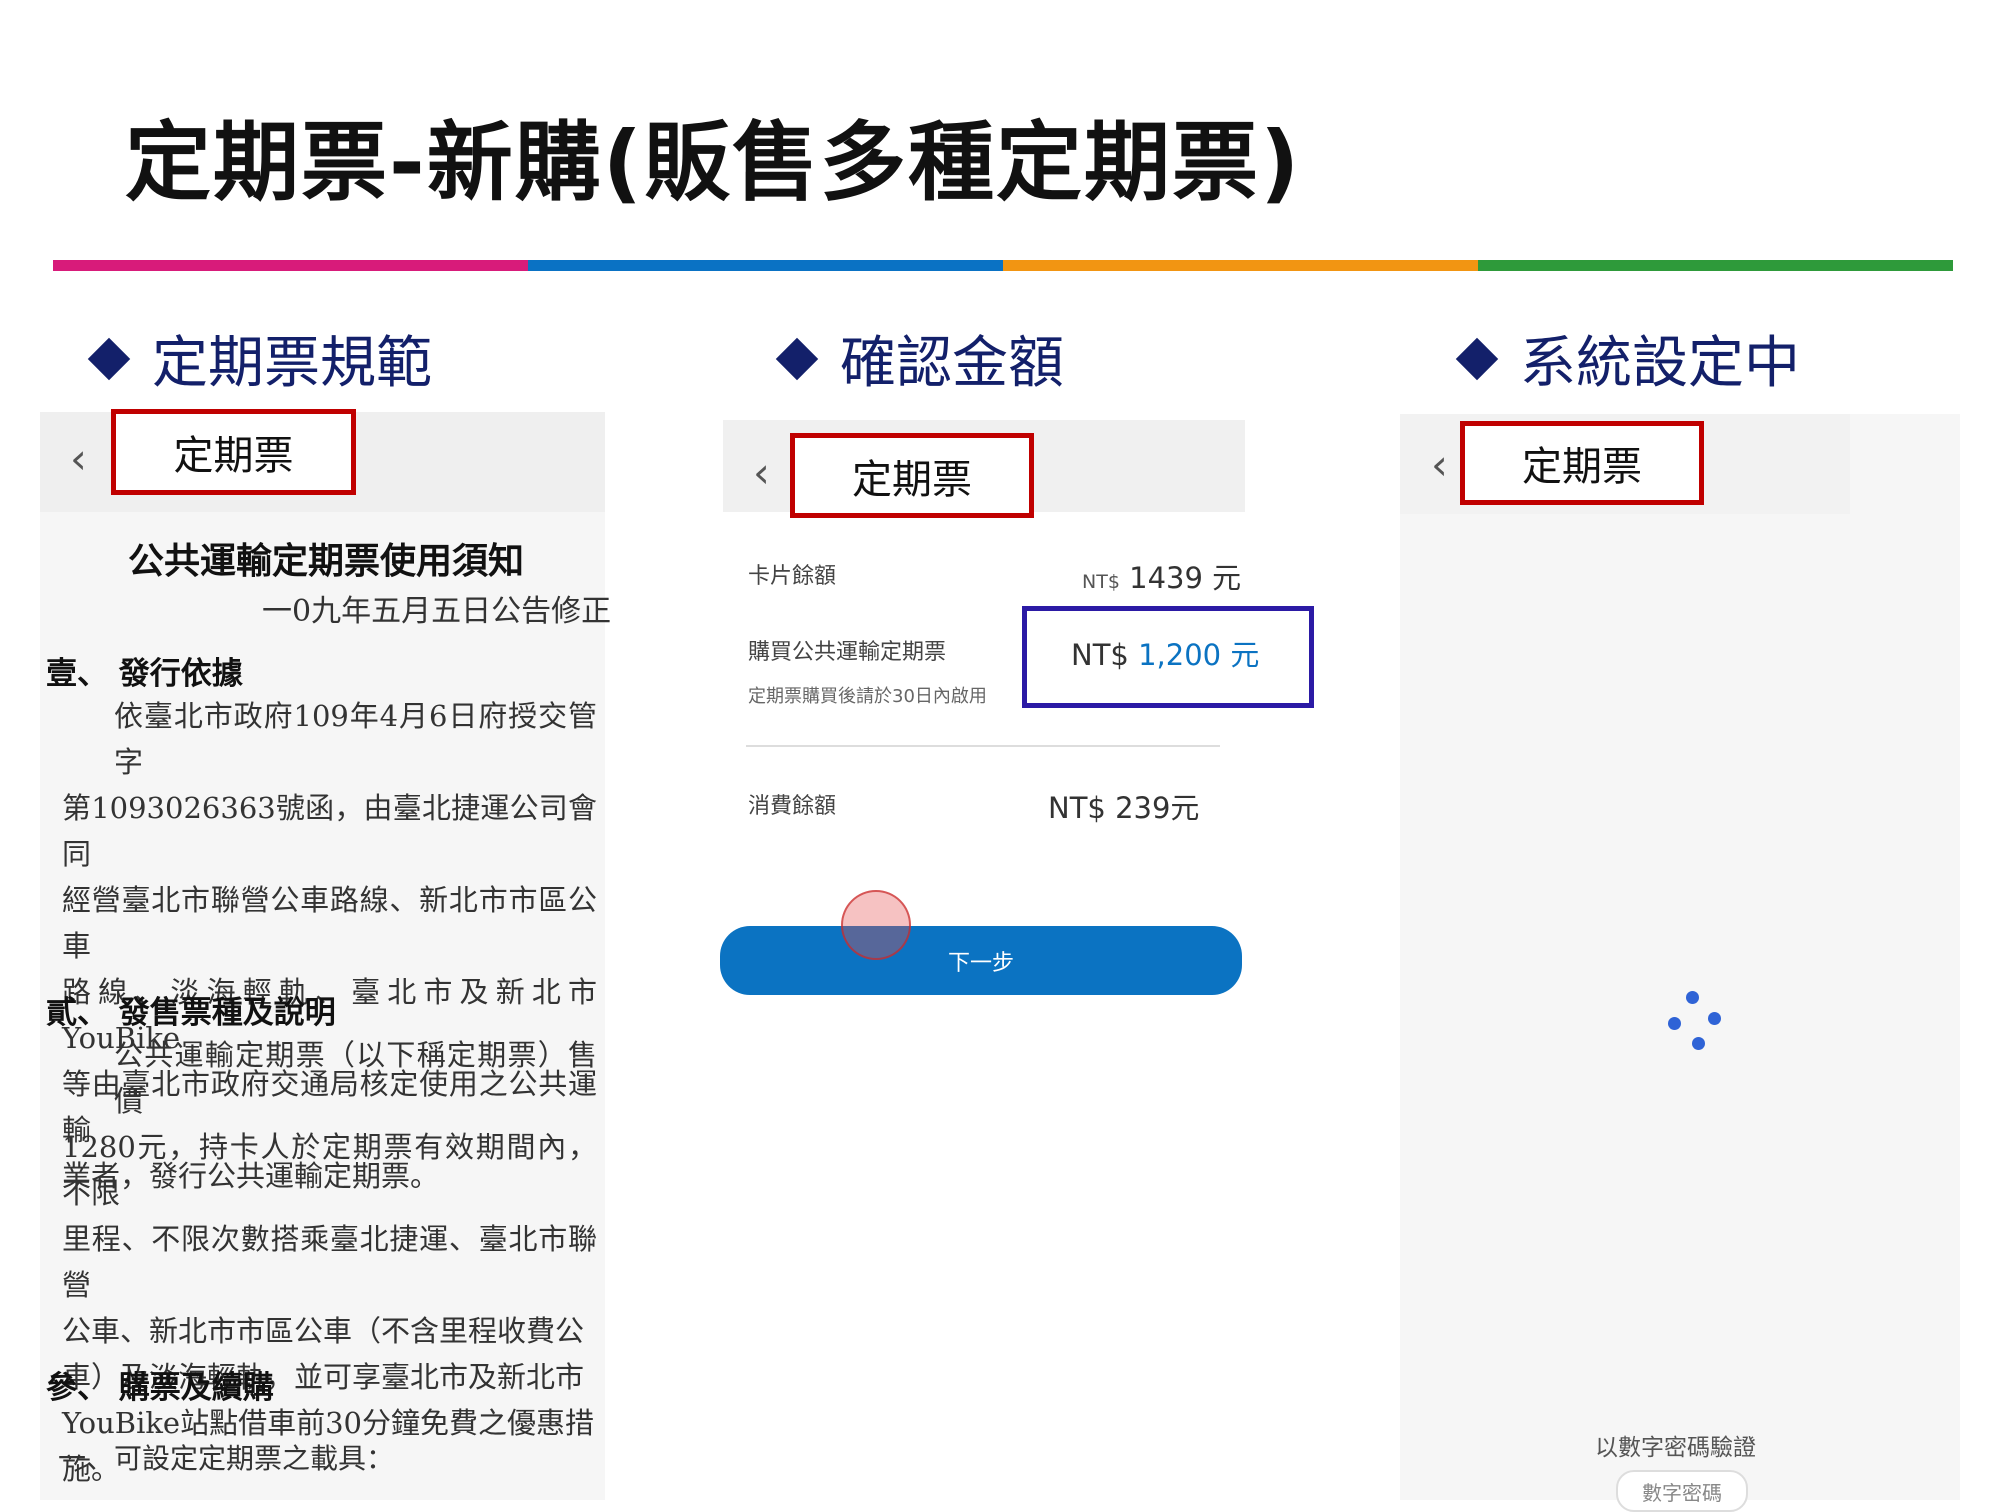 The width and height of the screenshot is (2000, 1512). I want to click on remaining-value: NT$ 239元, so click(1124, 808).